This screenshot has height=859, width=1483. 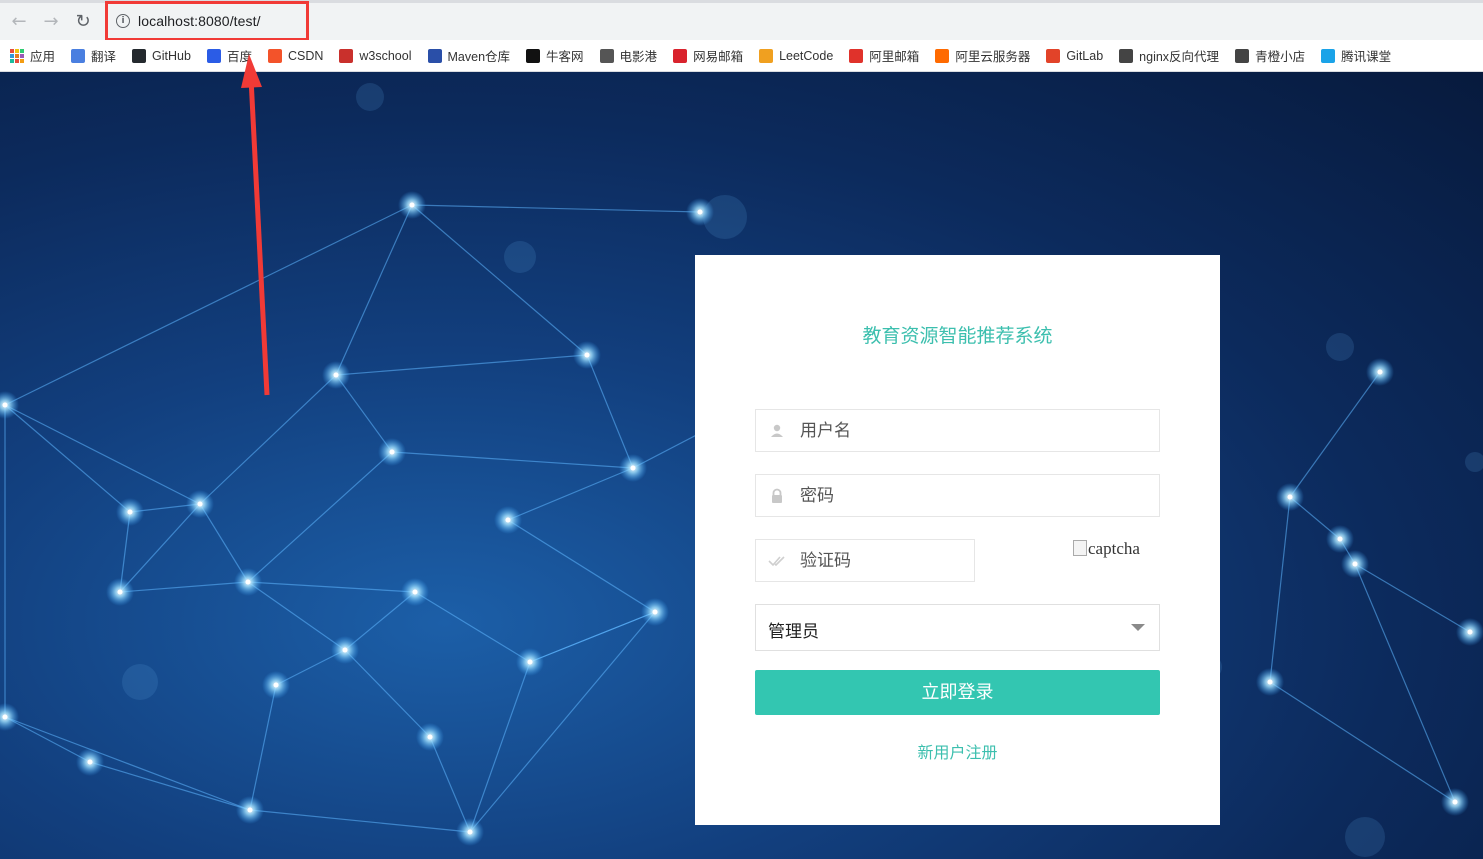 What do you see at coordinates (1138, 627) in the screenshot?
I see `chevron-down-icon` at bounding box center [1138, 627].